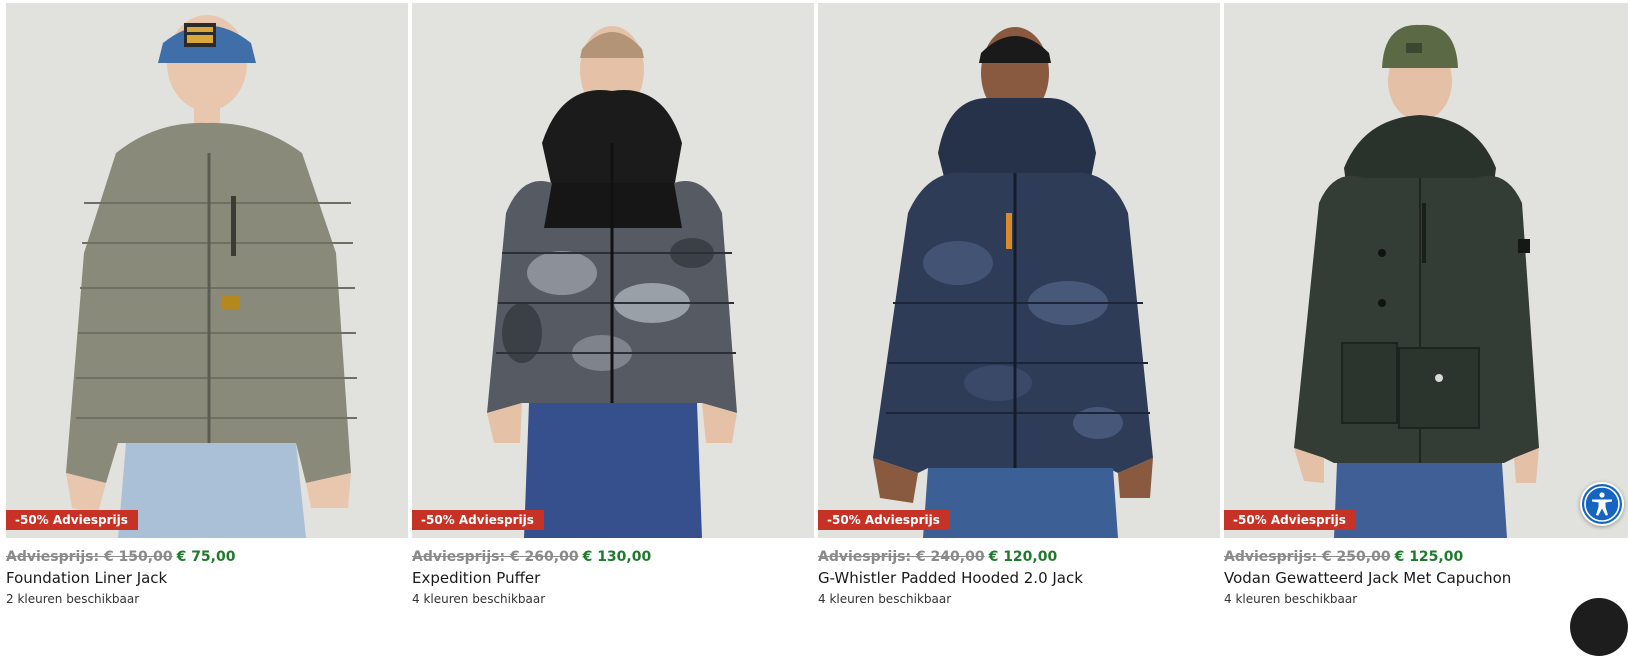 The height and width of the screenshot is (656, 1628). Describe the element at coordinates (1426, 578) in the screenshot. I see `product-name-link: Vodan Gewatteerd Jack Met Capuchon` at that location.